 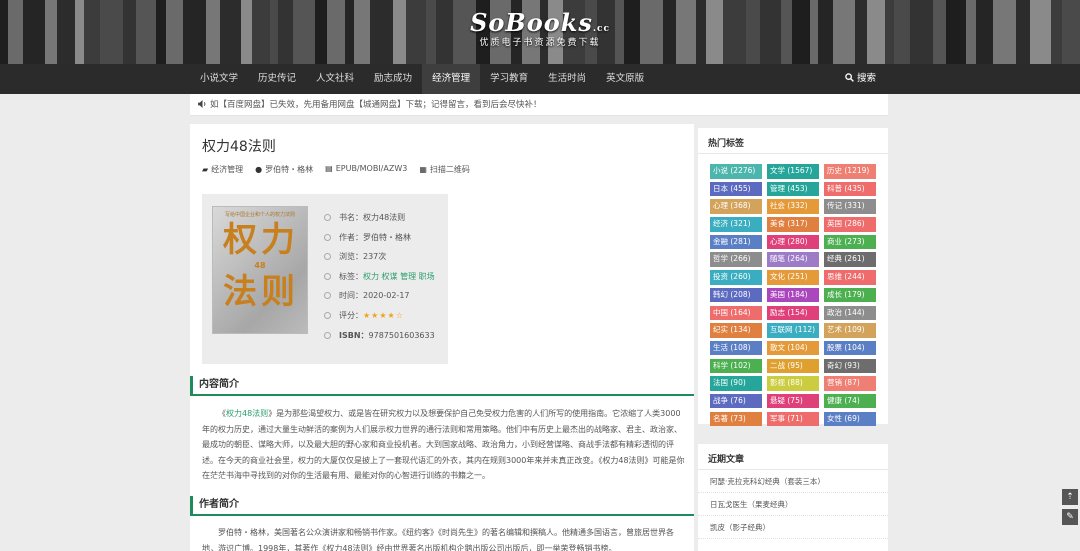 What do you see at coordinates (850, 383) in the screenshot?
I see `hot-tag: 营销 (87)` at bounding box center [850, 383].